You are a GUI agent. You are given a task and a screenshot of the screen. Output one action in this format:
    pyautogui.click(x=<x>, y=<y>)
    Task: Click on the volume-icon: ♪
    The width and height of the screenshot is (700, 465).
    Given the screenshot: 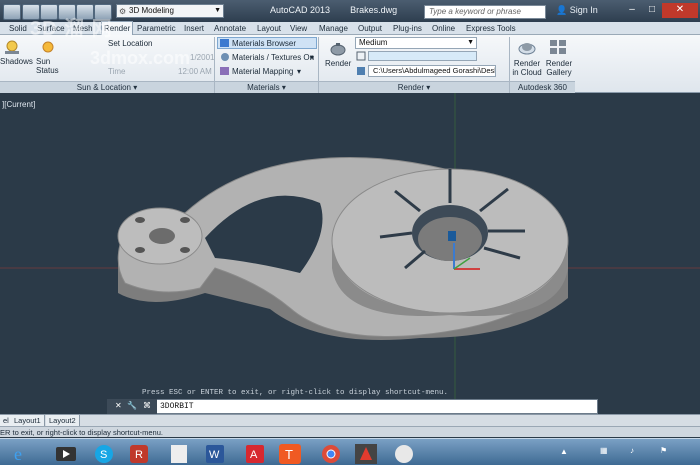 What is the action you would take?
    pyautogui.click(x=632, y=450)
    